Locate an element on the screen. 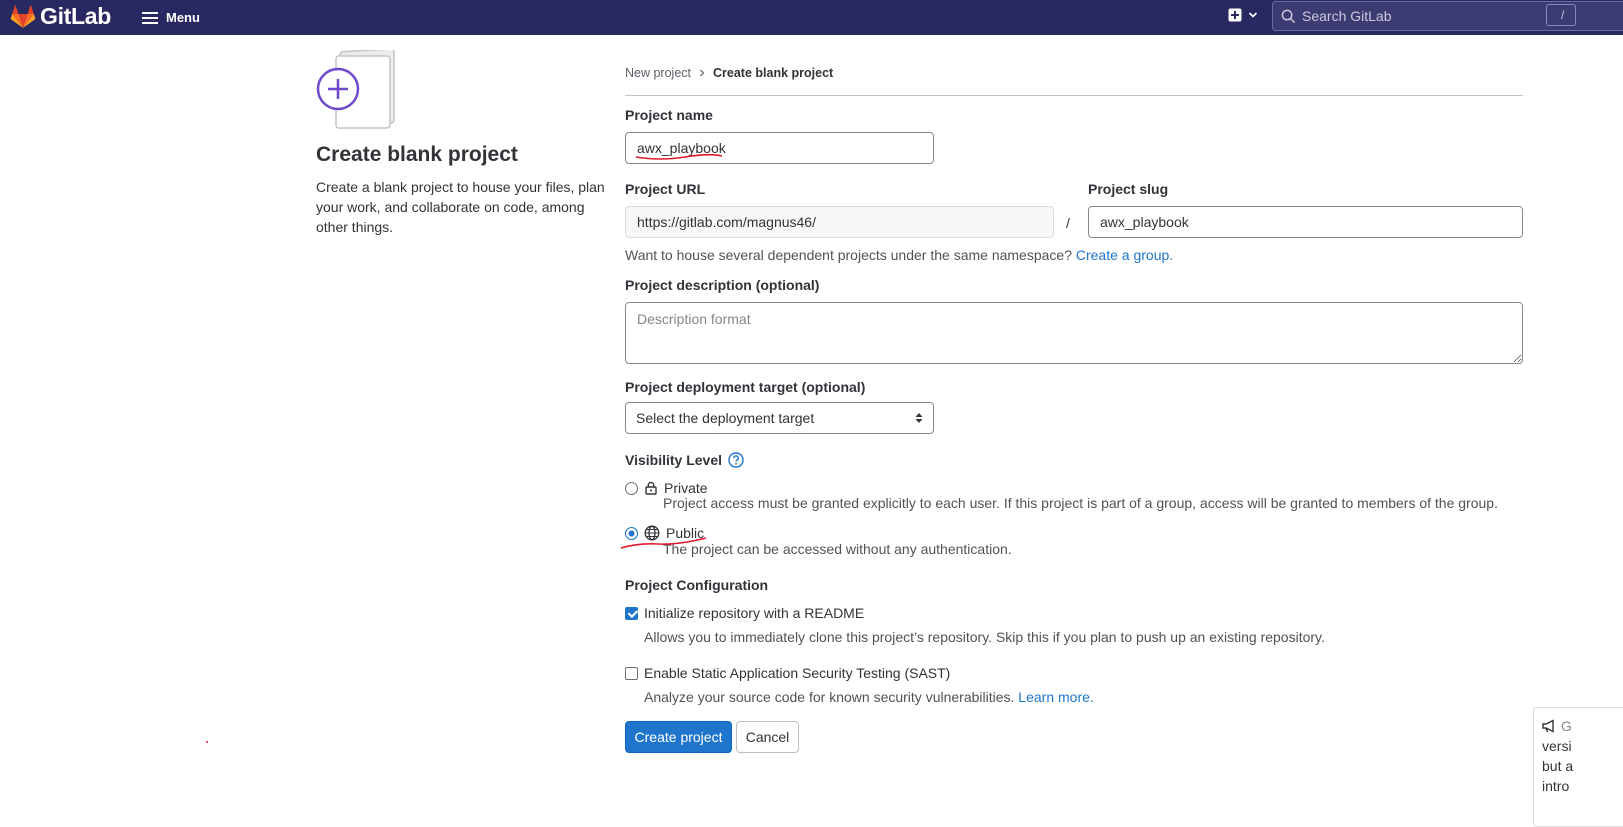 The height and width of the screenshot is (827, 1623). readme-option: Initialize repository with a README is located at coordinates (744, 613).